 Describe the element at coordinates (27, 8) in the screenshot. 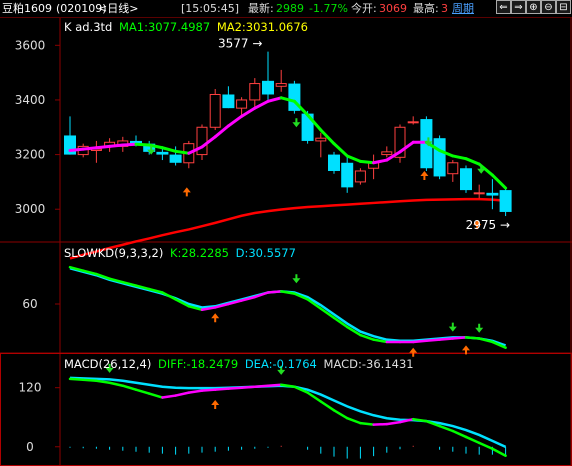

I see `symbol-name: 豆粕1609` at that location.